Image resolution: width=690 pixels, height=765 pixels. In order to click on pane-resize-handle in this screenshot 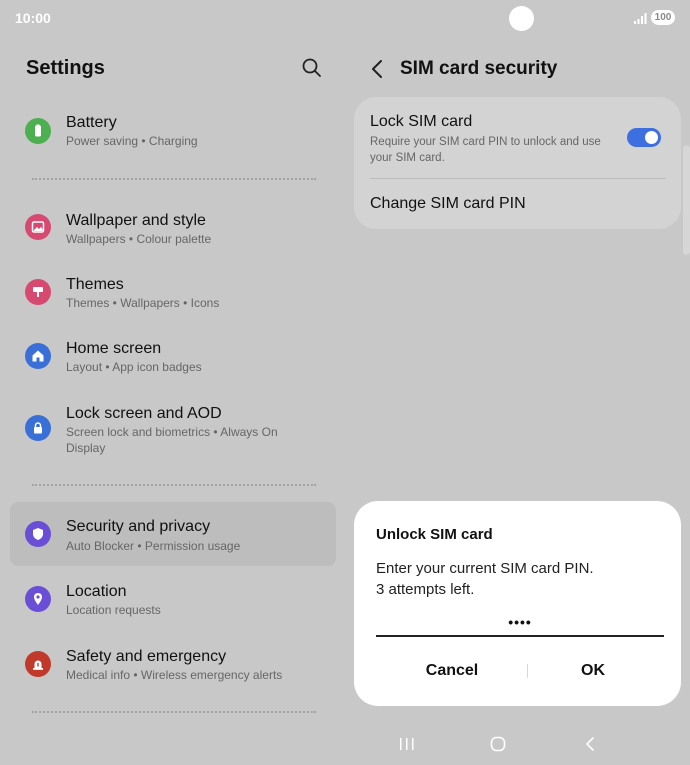, I will do `click(686, 200)`.